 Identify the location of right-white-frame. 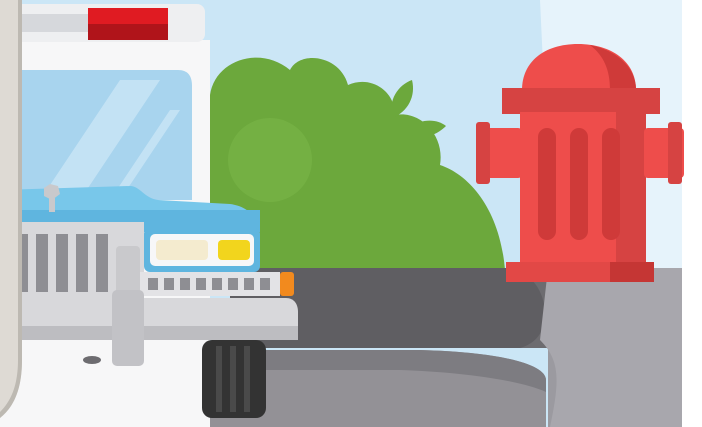
(692, 213).